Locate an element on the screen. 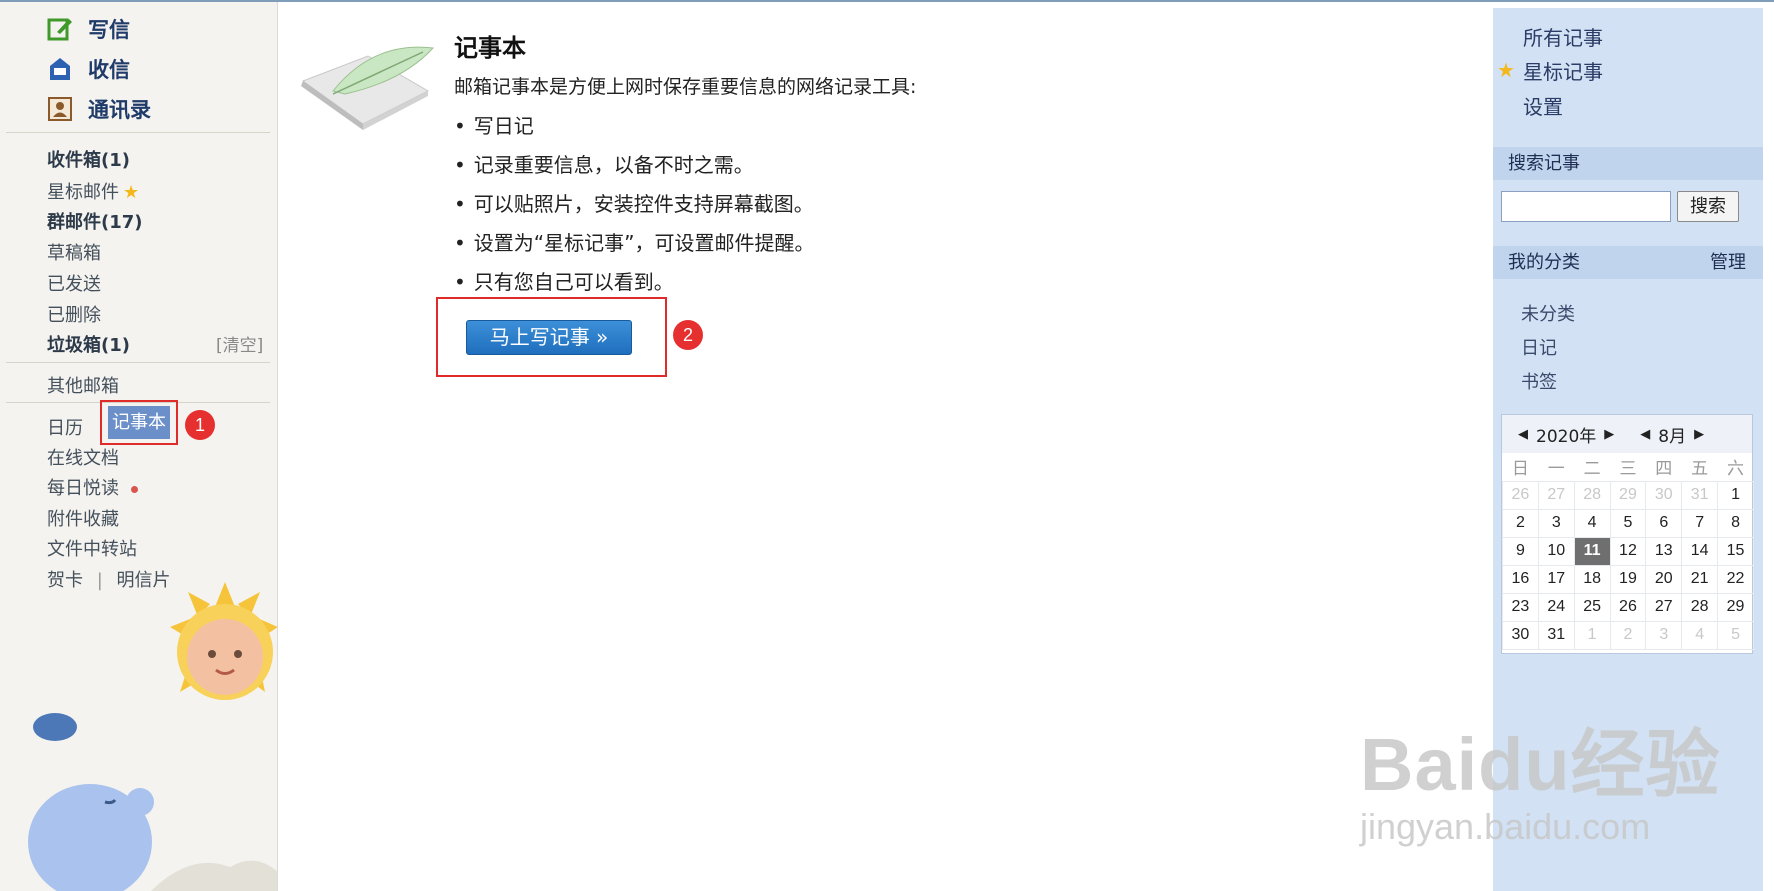 Image resolution: width=1774 pixels, height=891 pixels. blue-character-illustration is located at coordinates (152, 802).